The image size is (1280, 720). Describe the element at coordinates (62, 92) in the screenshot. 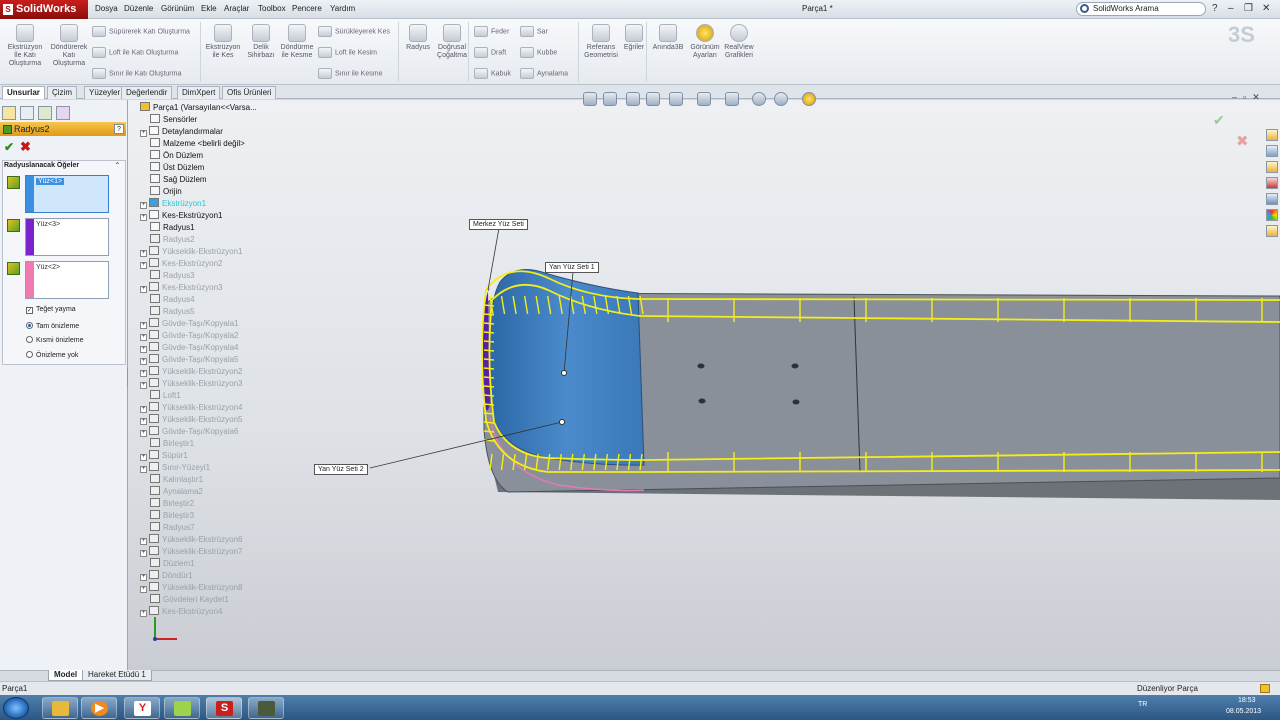

I see `tab-1: Çizim` at that location.